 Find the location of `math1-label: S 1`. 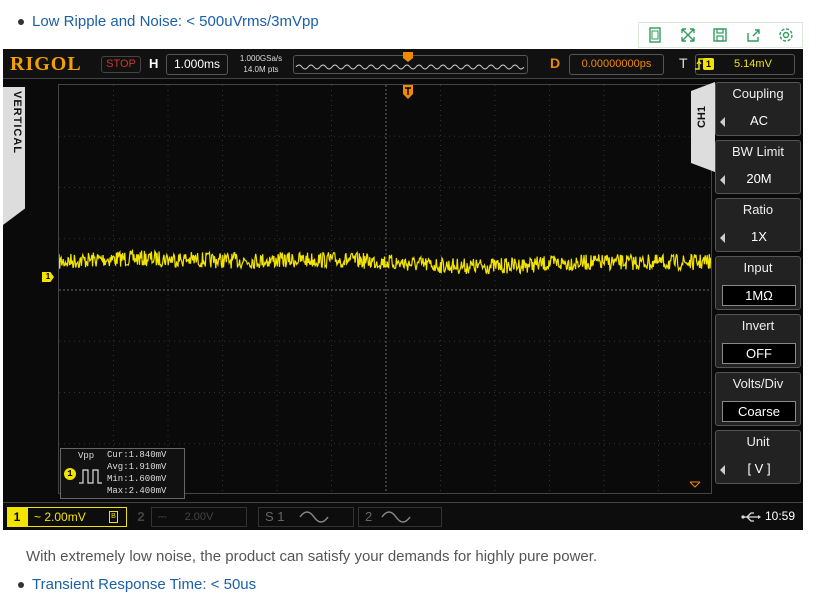

math1-label: S 1 is located at coordinates (275, 516).